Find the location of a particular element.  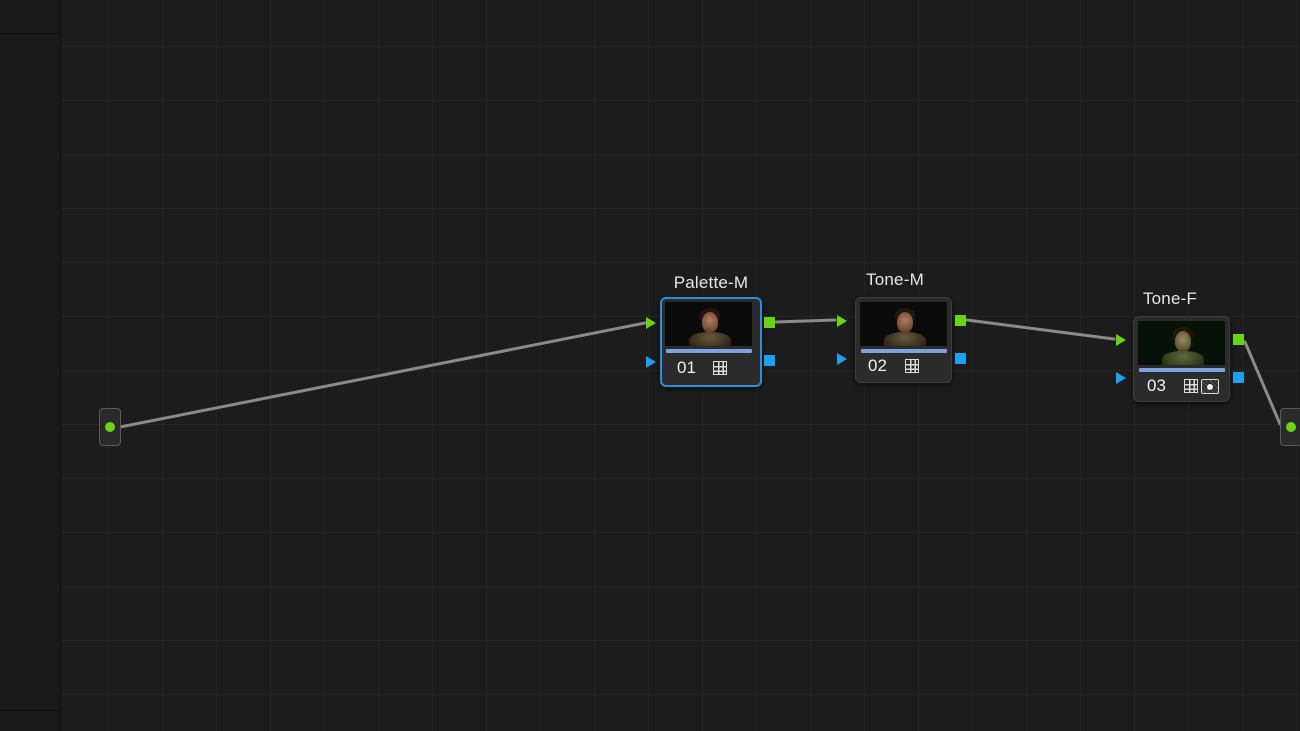

source-output-dot is located at coordinates (110, 427).